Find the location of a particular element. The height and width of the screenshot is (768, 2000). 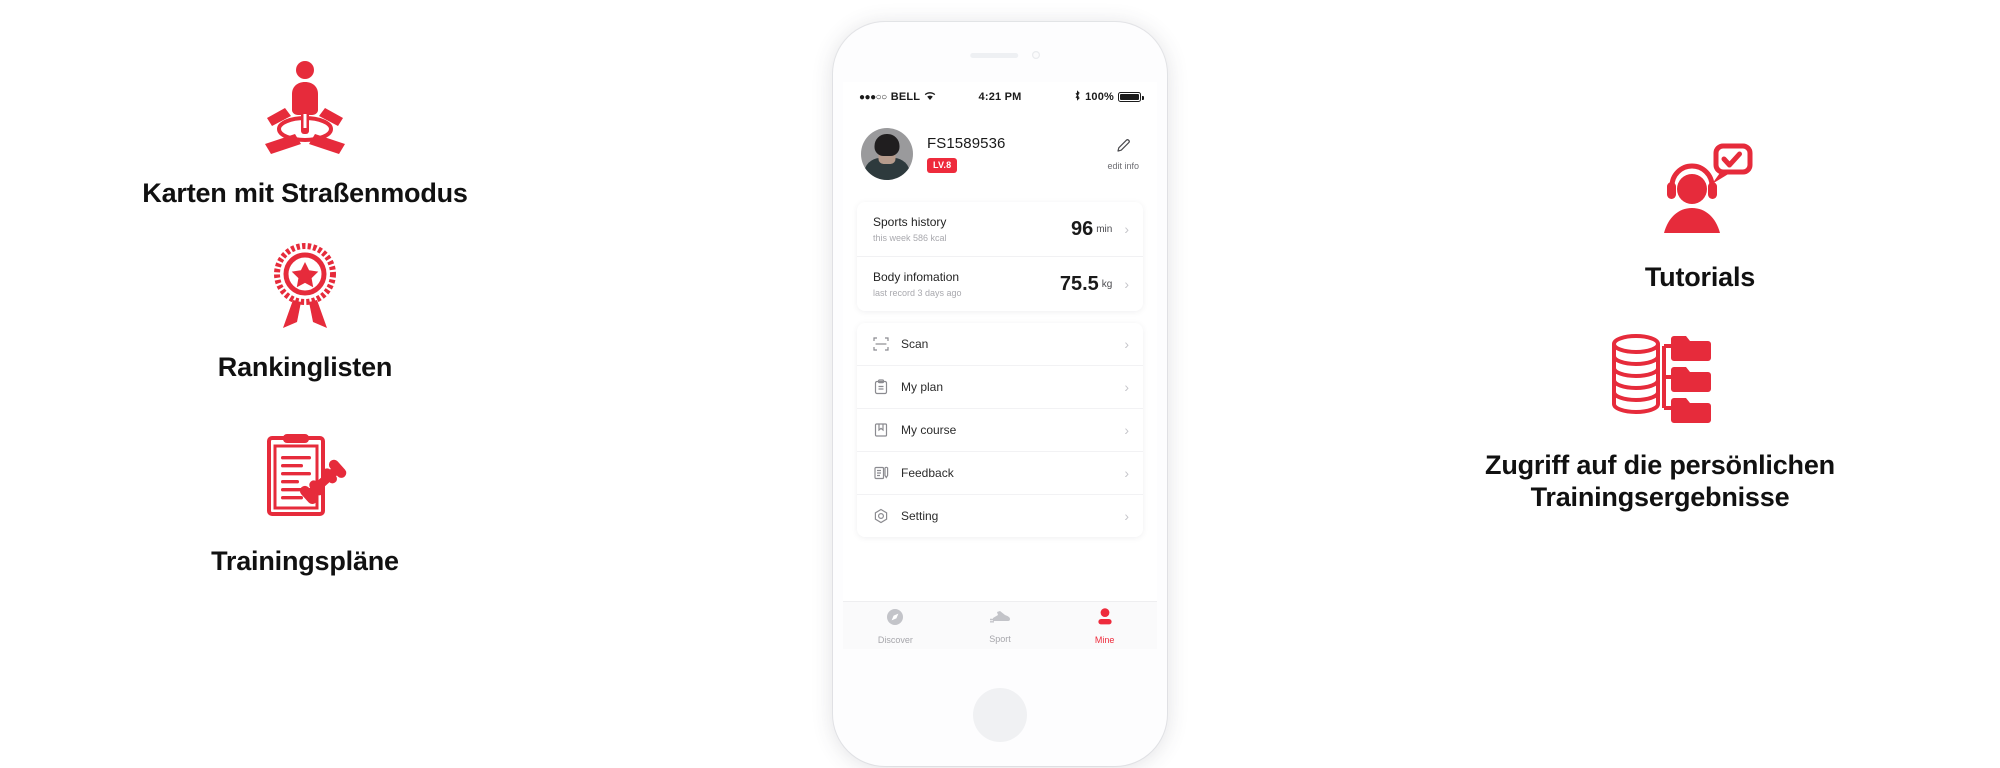

menu-item-setting: Setting › is located at coordinates (1000, 515).